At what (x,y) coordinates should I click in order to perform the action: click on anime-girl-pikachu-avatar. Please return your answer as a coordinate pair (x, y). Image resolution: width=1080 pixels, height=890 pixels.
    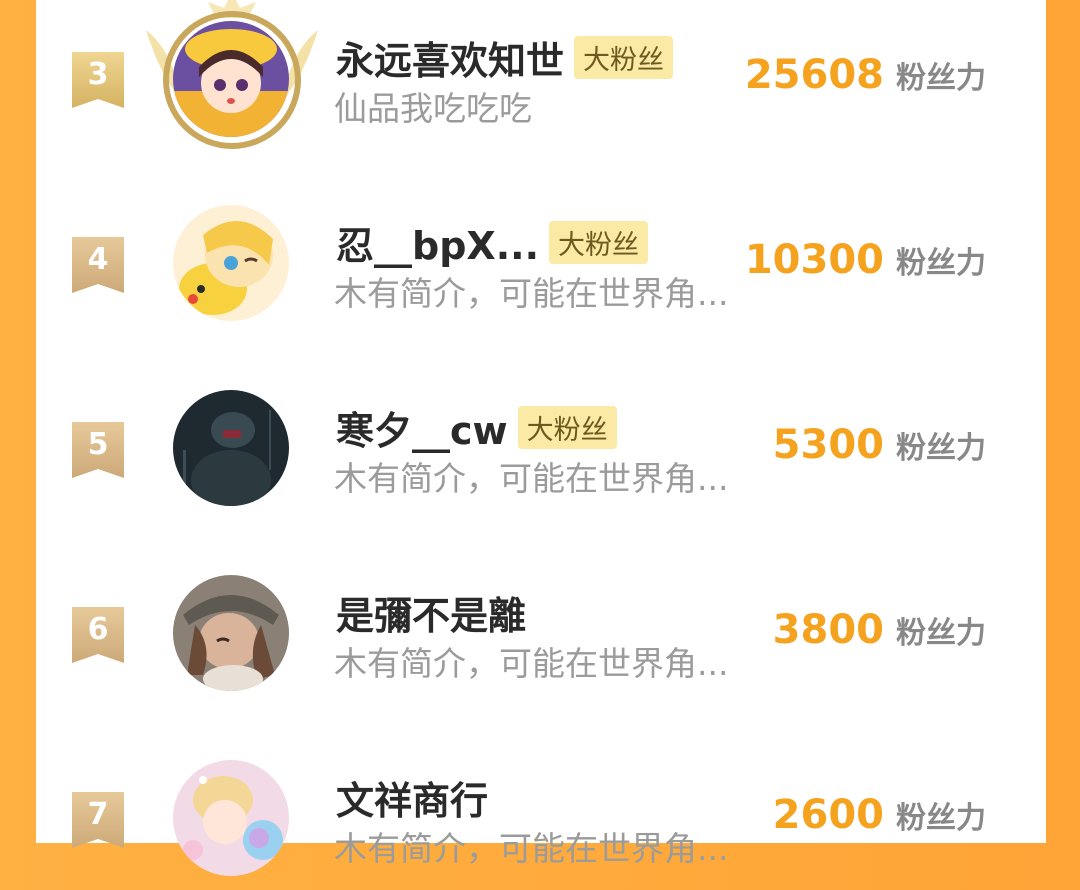
    Looking at the image, I should click on (231, 263).